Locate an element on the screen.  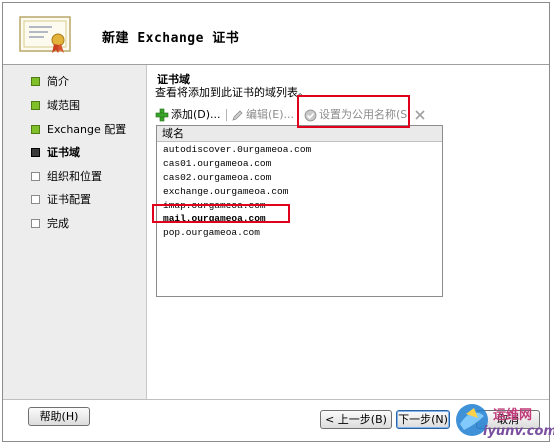
wizard-header: 新建 Exchange 证书 is located at coordinates (276, 34).